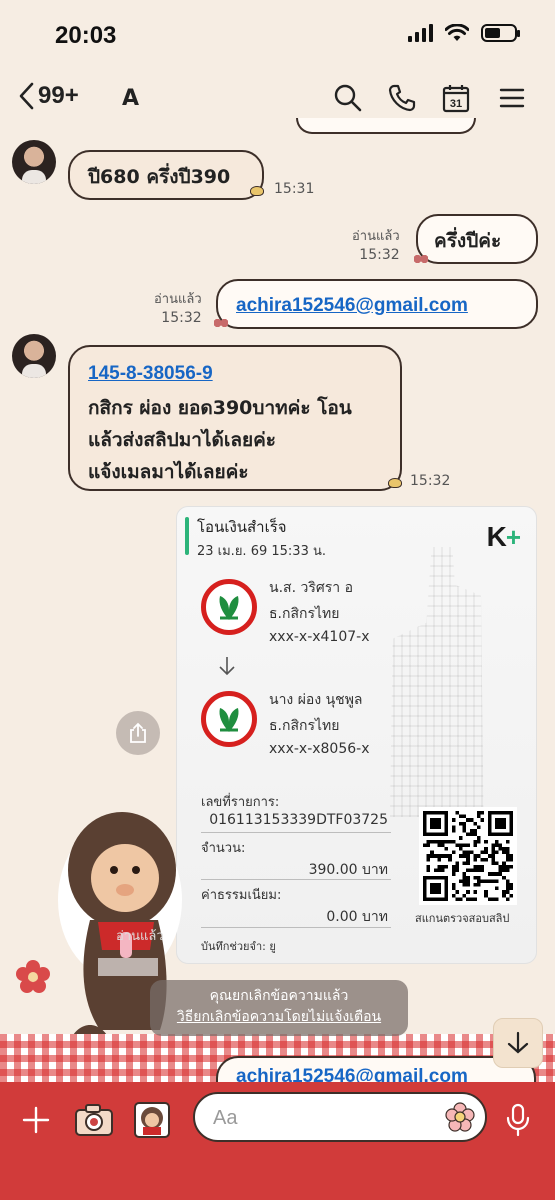  Describe the element at coordinates (319, 749) in the screenshot. I see `recipient-account: xxx-x-x8056-x` at that location.